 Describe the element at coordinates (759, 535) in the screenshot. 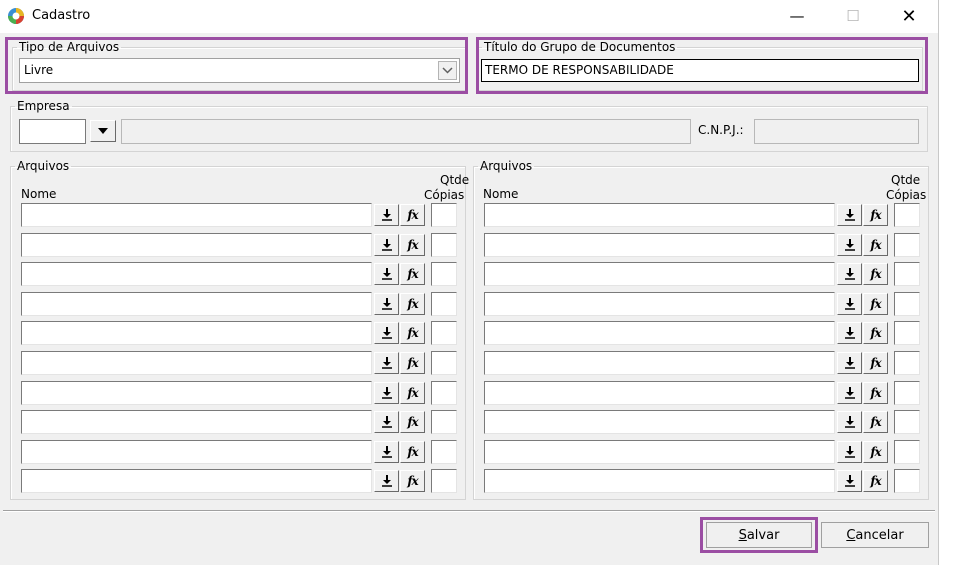

I see `salvar-button: Salvar` at that location.